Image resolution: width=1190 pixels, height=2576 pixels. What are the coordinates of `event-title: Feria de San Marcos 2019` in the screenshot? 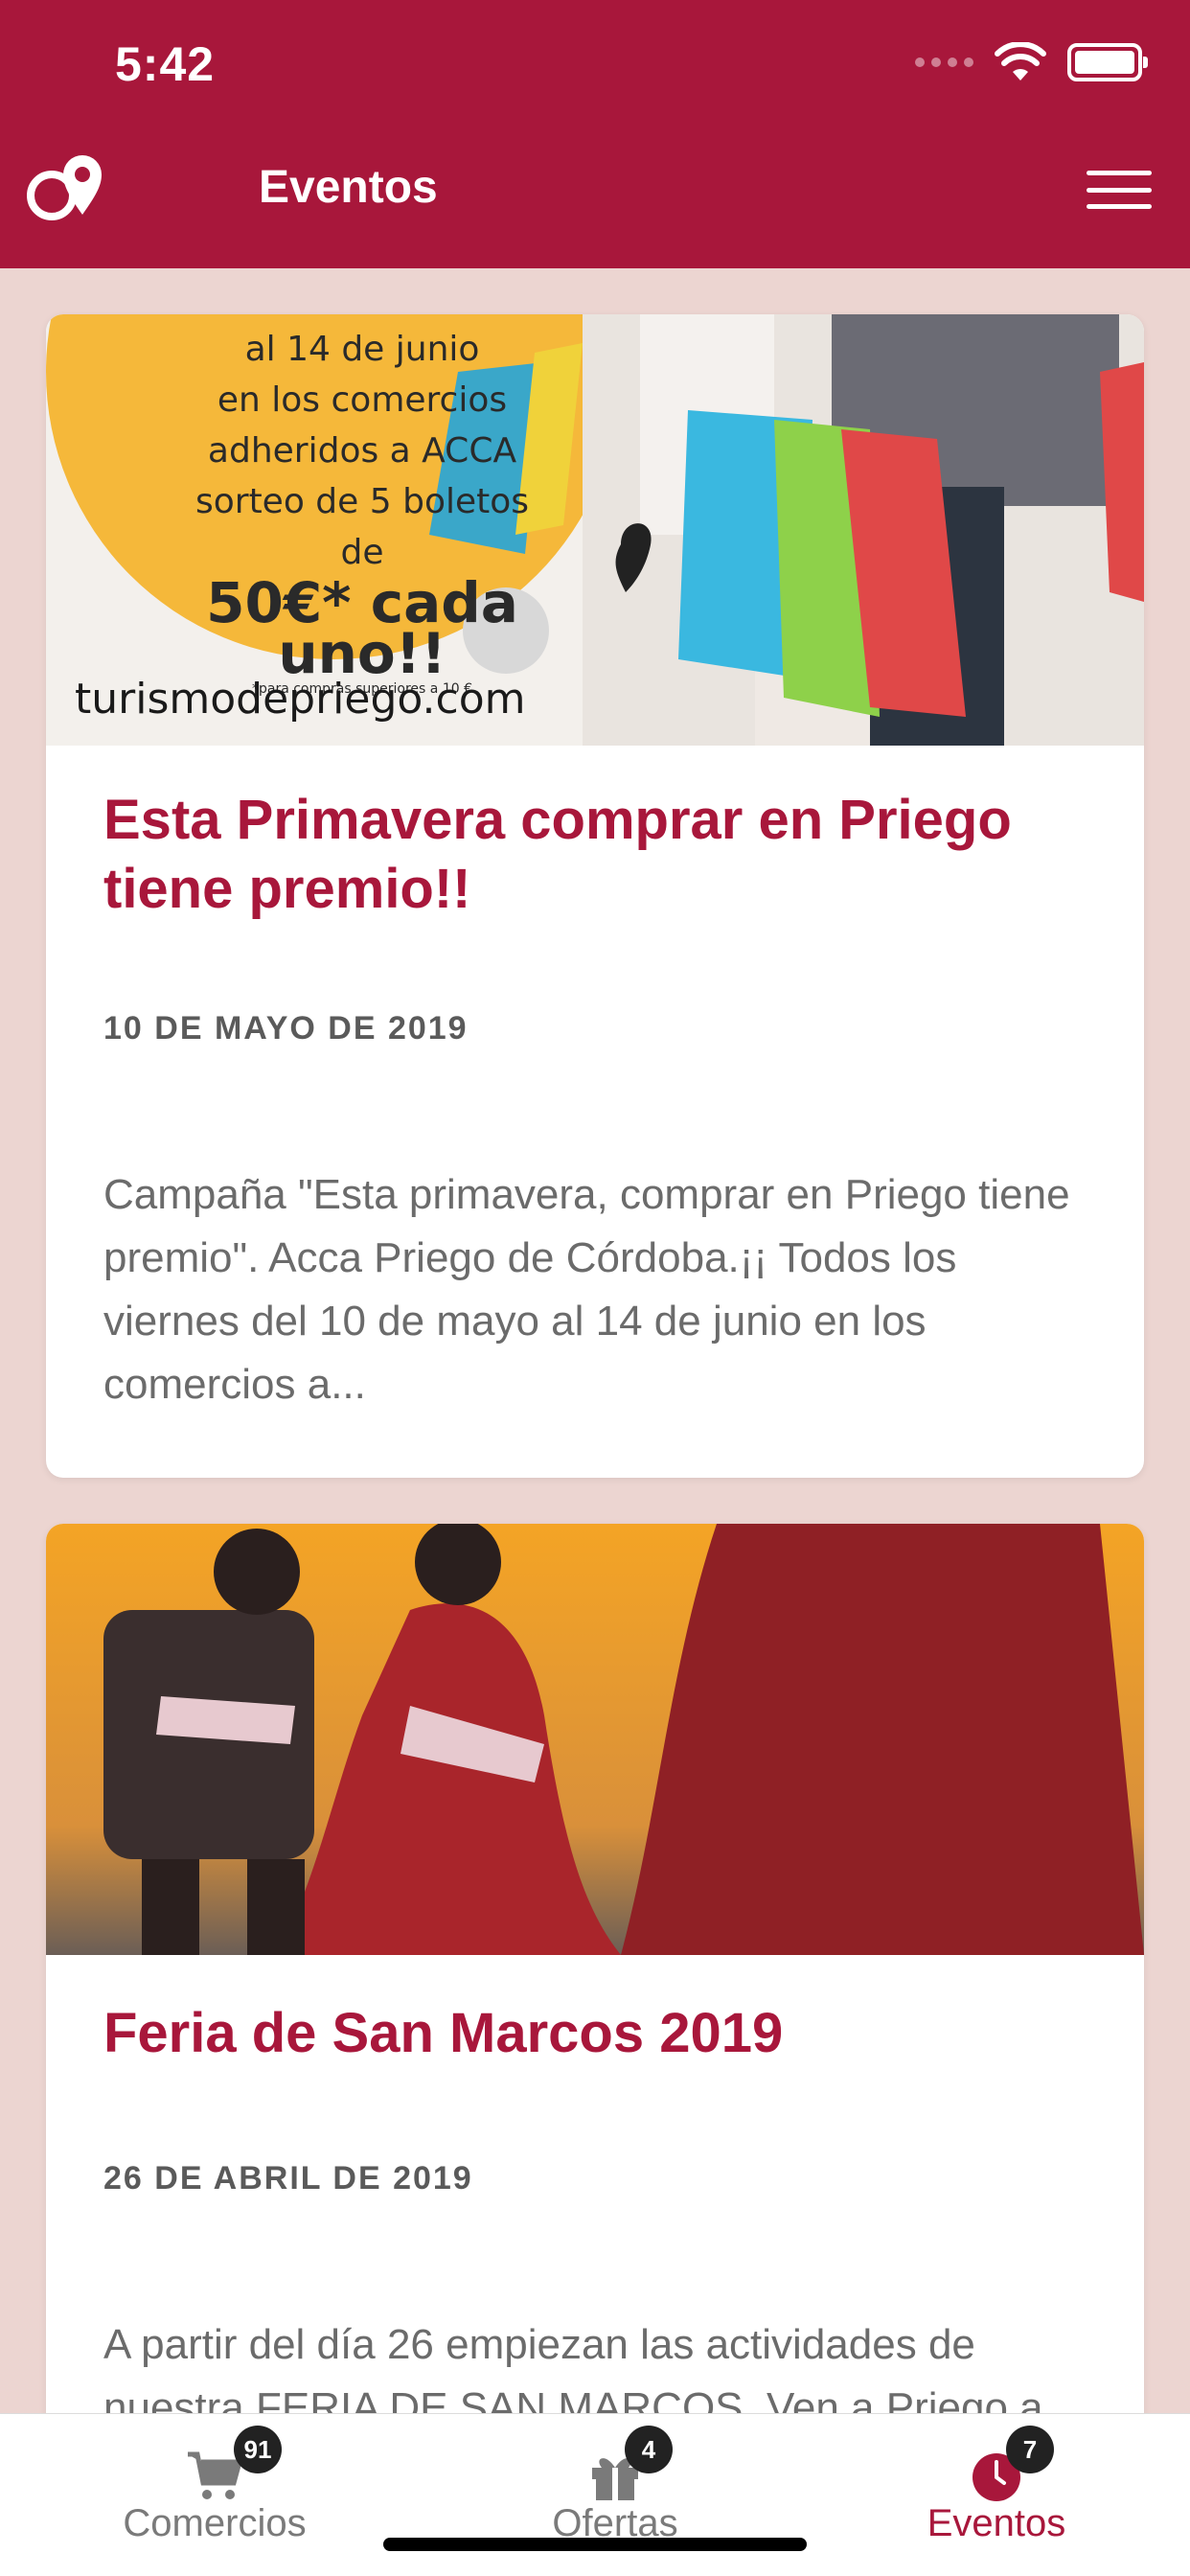 It's located at (596, 2034).